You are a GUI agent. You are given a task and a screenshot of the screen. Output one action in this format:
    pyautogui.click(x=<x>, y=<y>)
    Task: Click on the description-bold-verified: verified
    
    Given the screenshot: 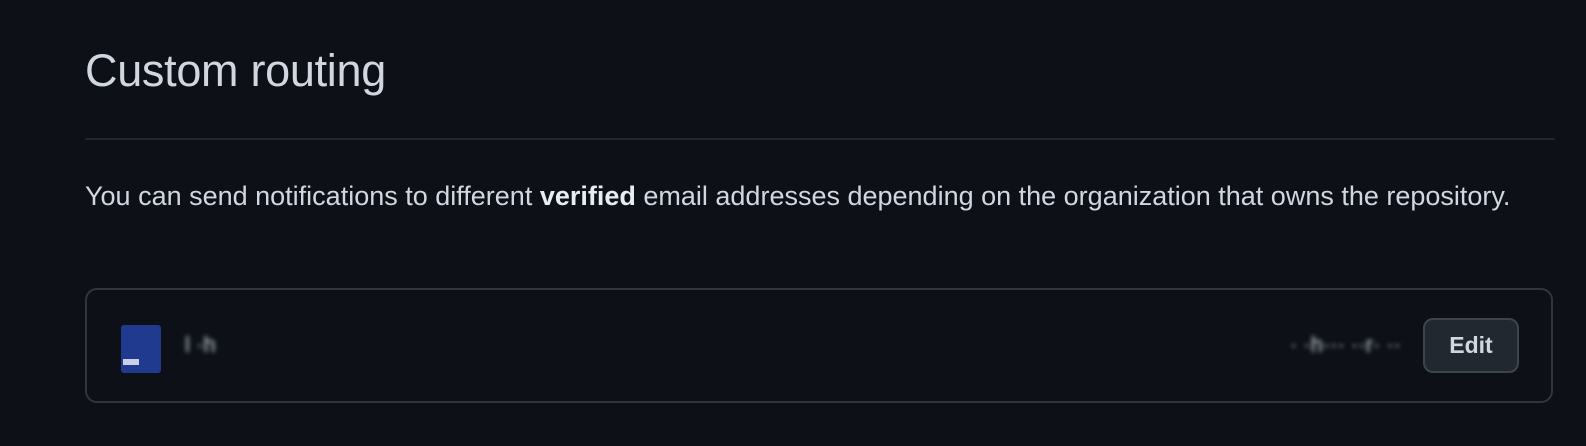 What is the action you would take?
    pyautogui.click(x=587, y=196)
    